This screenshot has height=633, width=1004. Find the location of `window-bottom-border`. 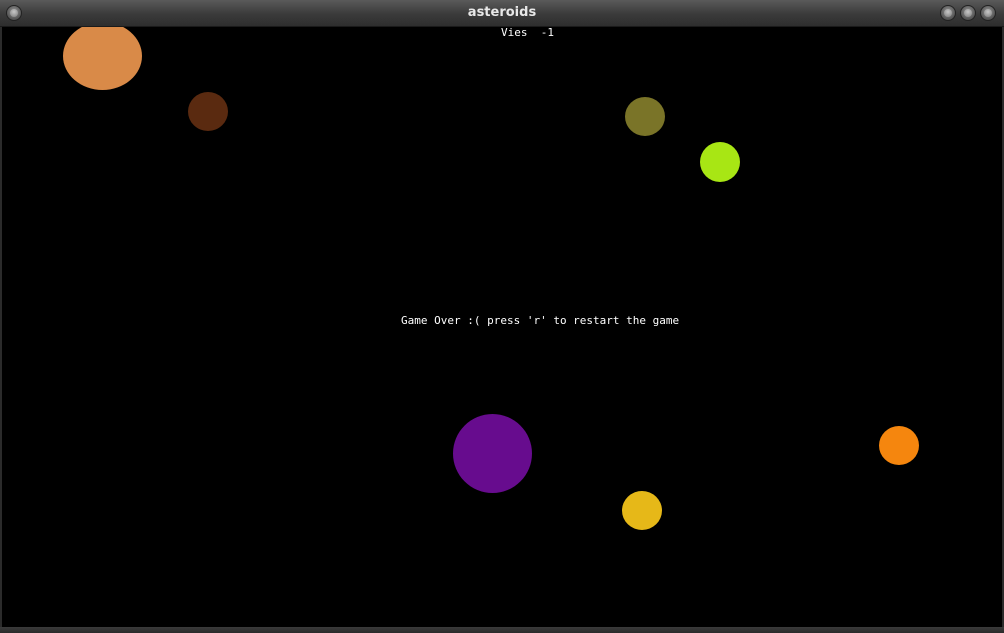

window-bottom-border is located at coordinates (502, 630).